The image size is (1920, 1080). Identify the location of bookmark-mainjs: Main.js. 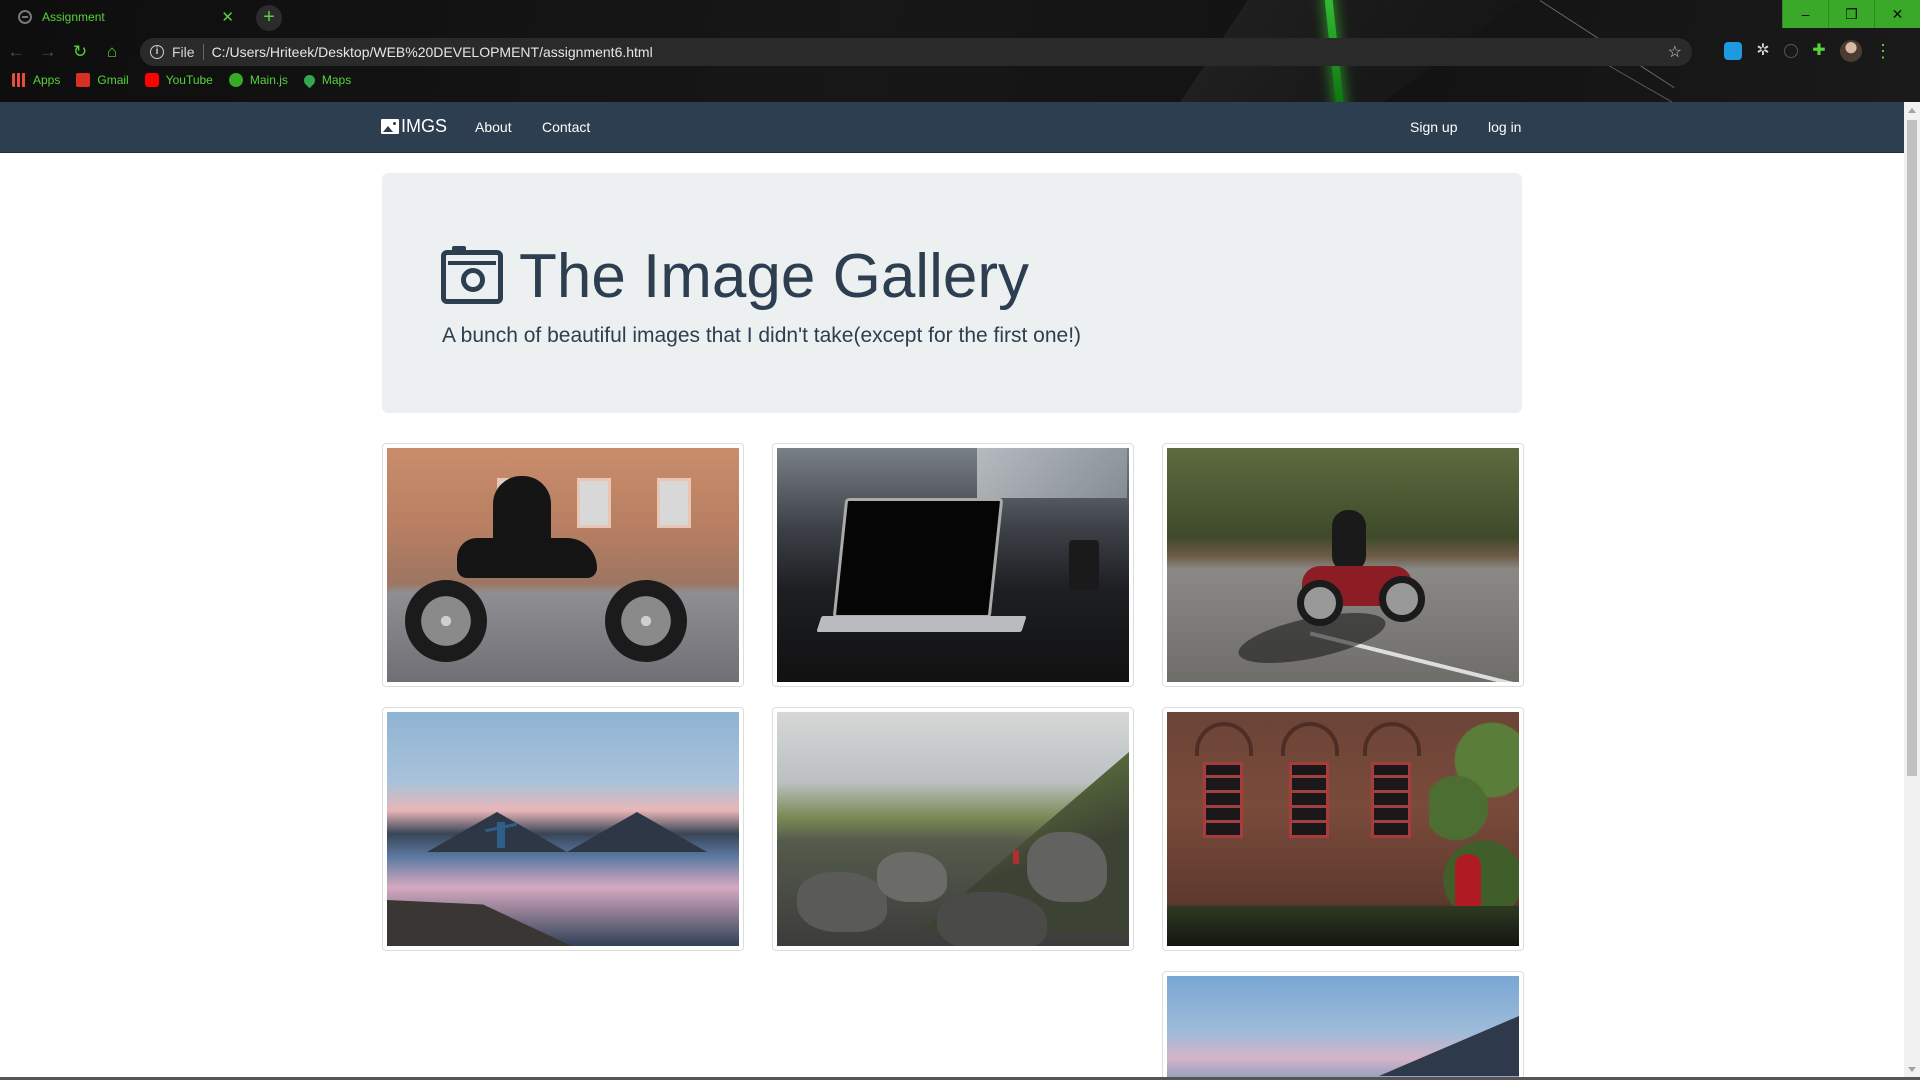
(258, 80).